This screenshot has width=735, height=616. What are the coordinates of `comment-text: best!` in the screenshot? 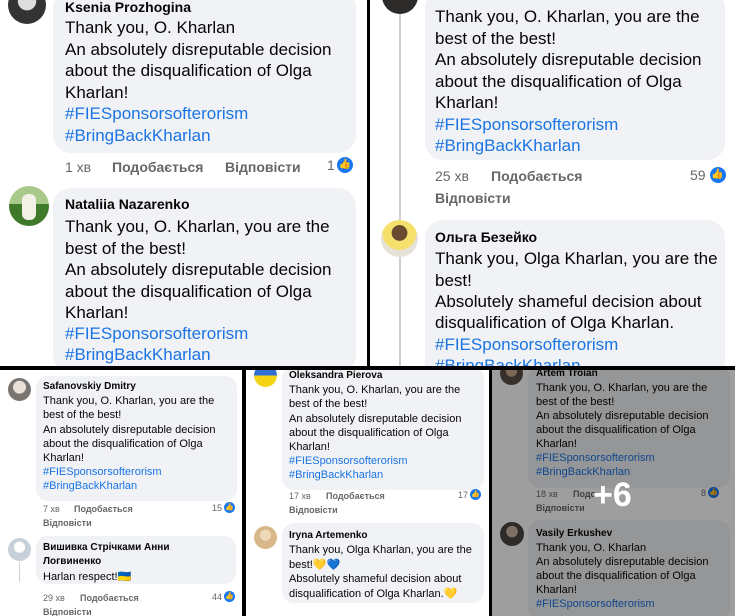 It's located at (453, 280).